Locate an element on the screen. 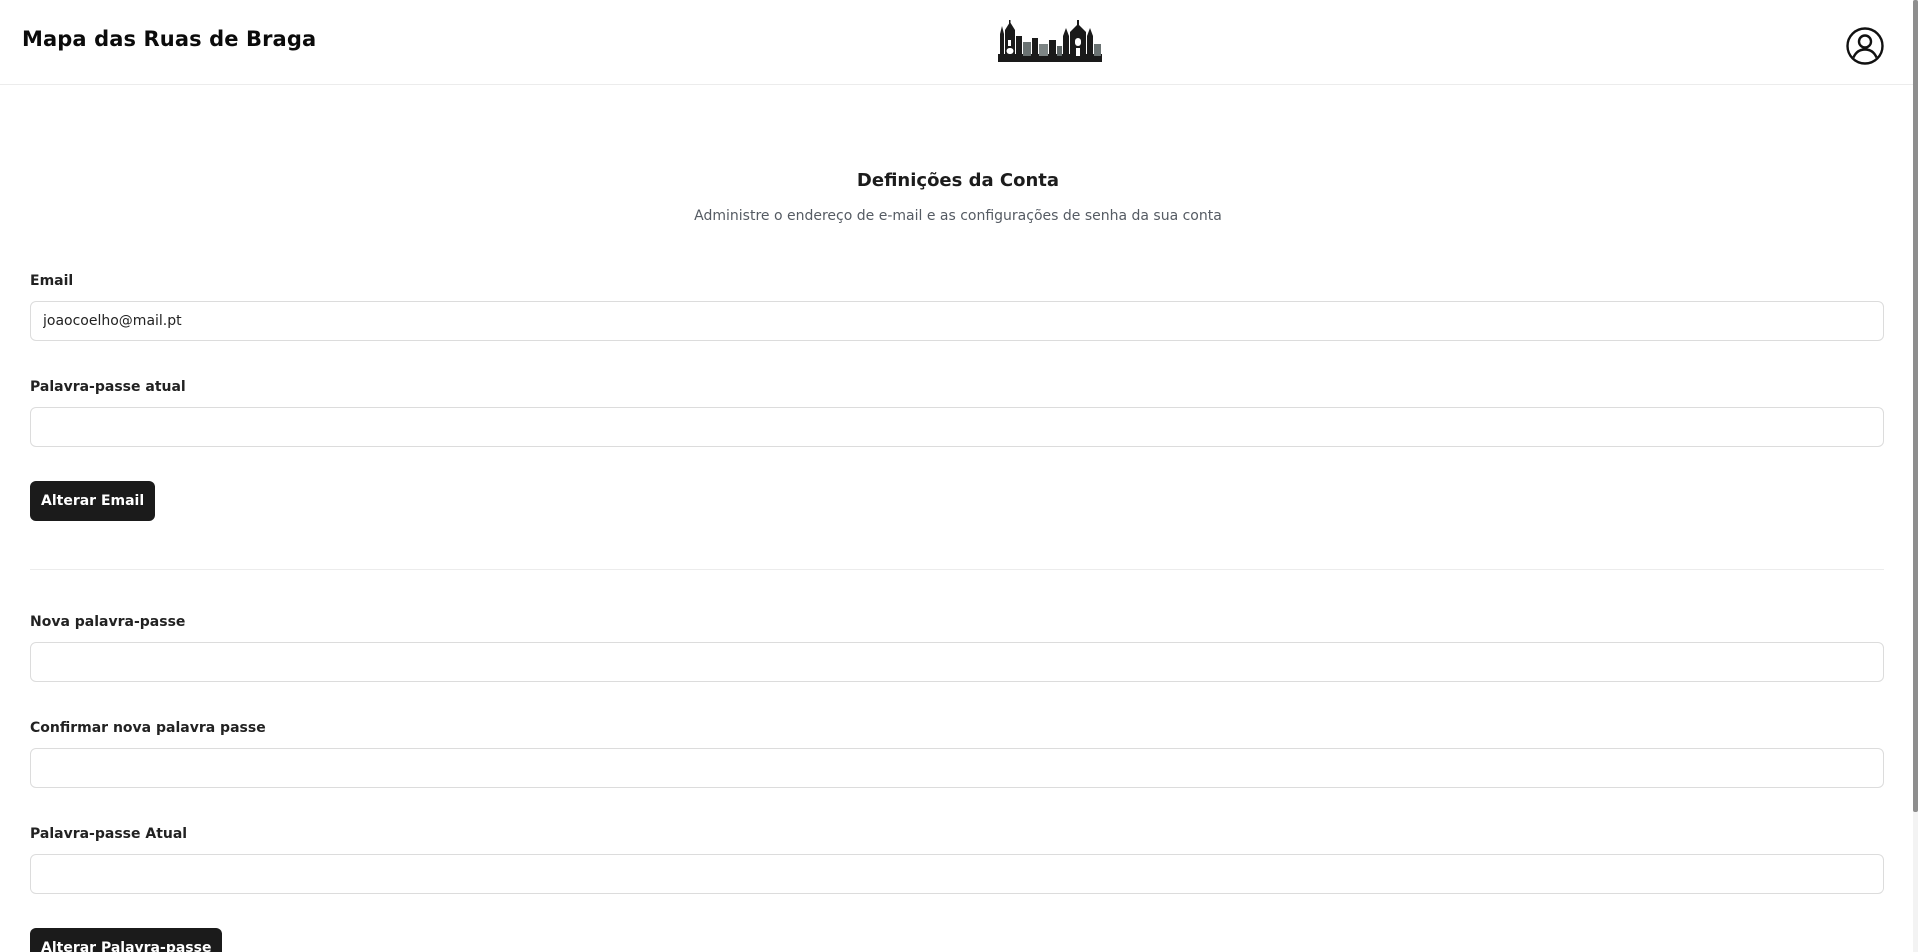  user-circle-icon is located at coordinates (1865, 46).